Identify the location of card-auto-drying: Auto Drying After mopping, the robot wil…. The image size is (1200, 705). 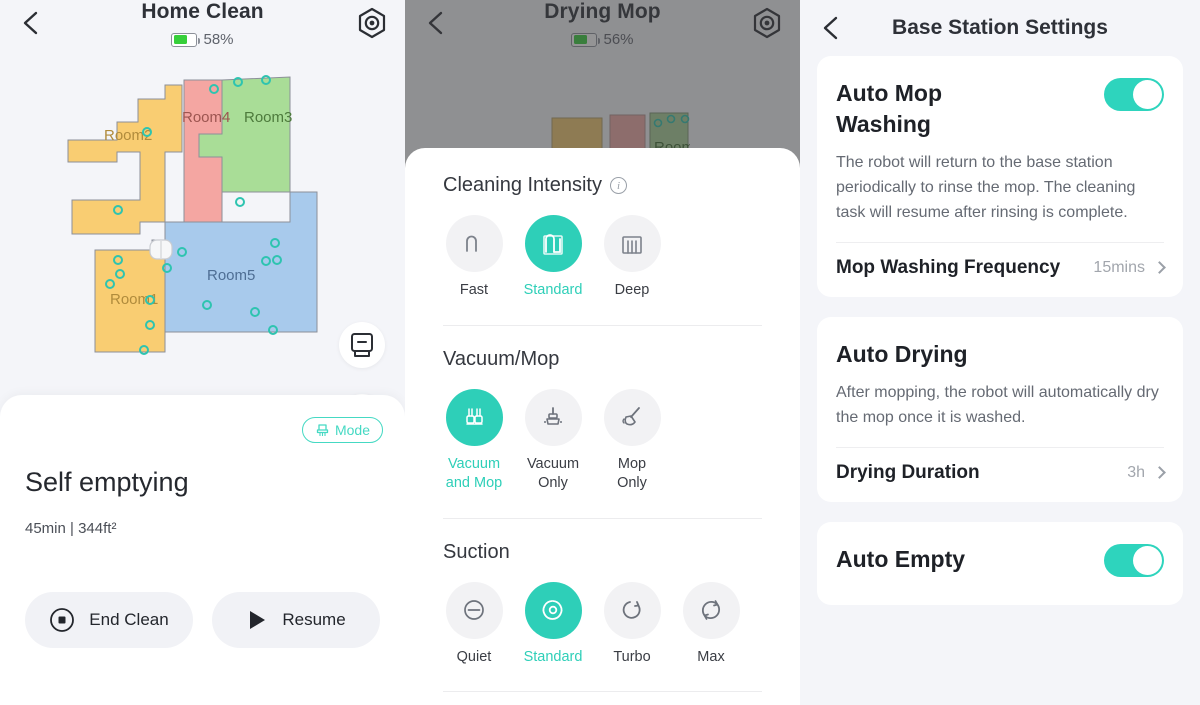
(1000, 409).